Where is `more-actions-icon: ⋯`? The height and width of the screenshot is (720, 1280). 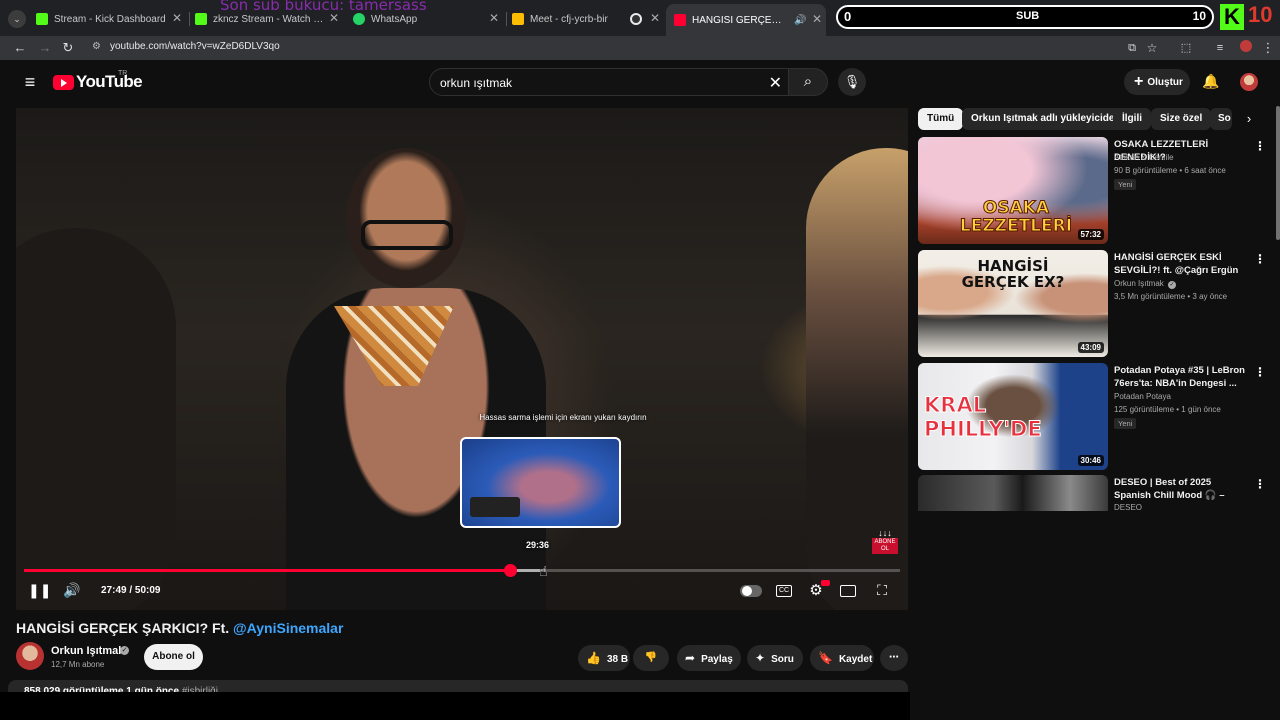 more-actions-icon: ⋯ is located at coordinates (894, 658).